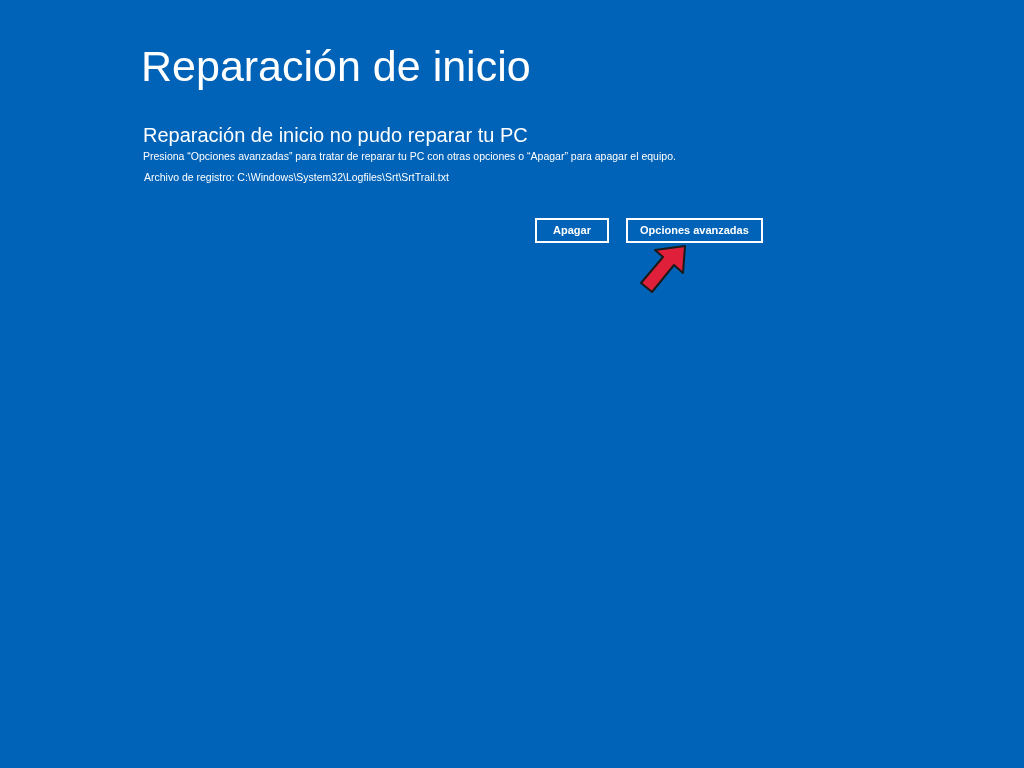 This screenshot has width=1024, height=768. I want to click on arrow-icon, so click(663, 269).